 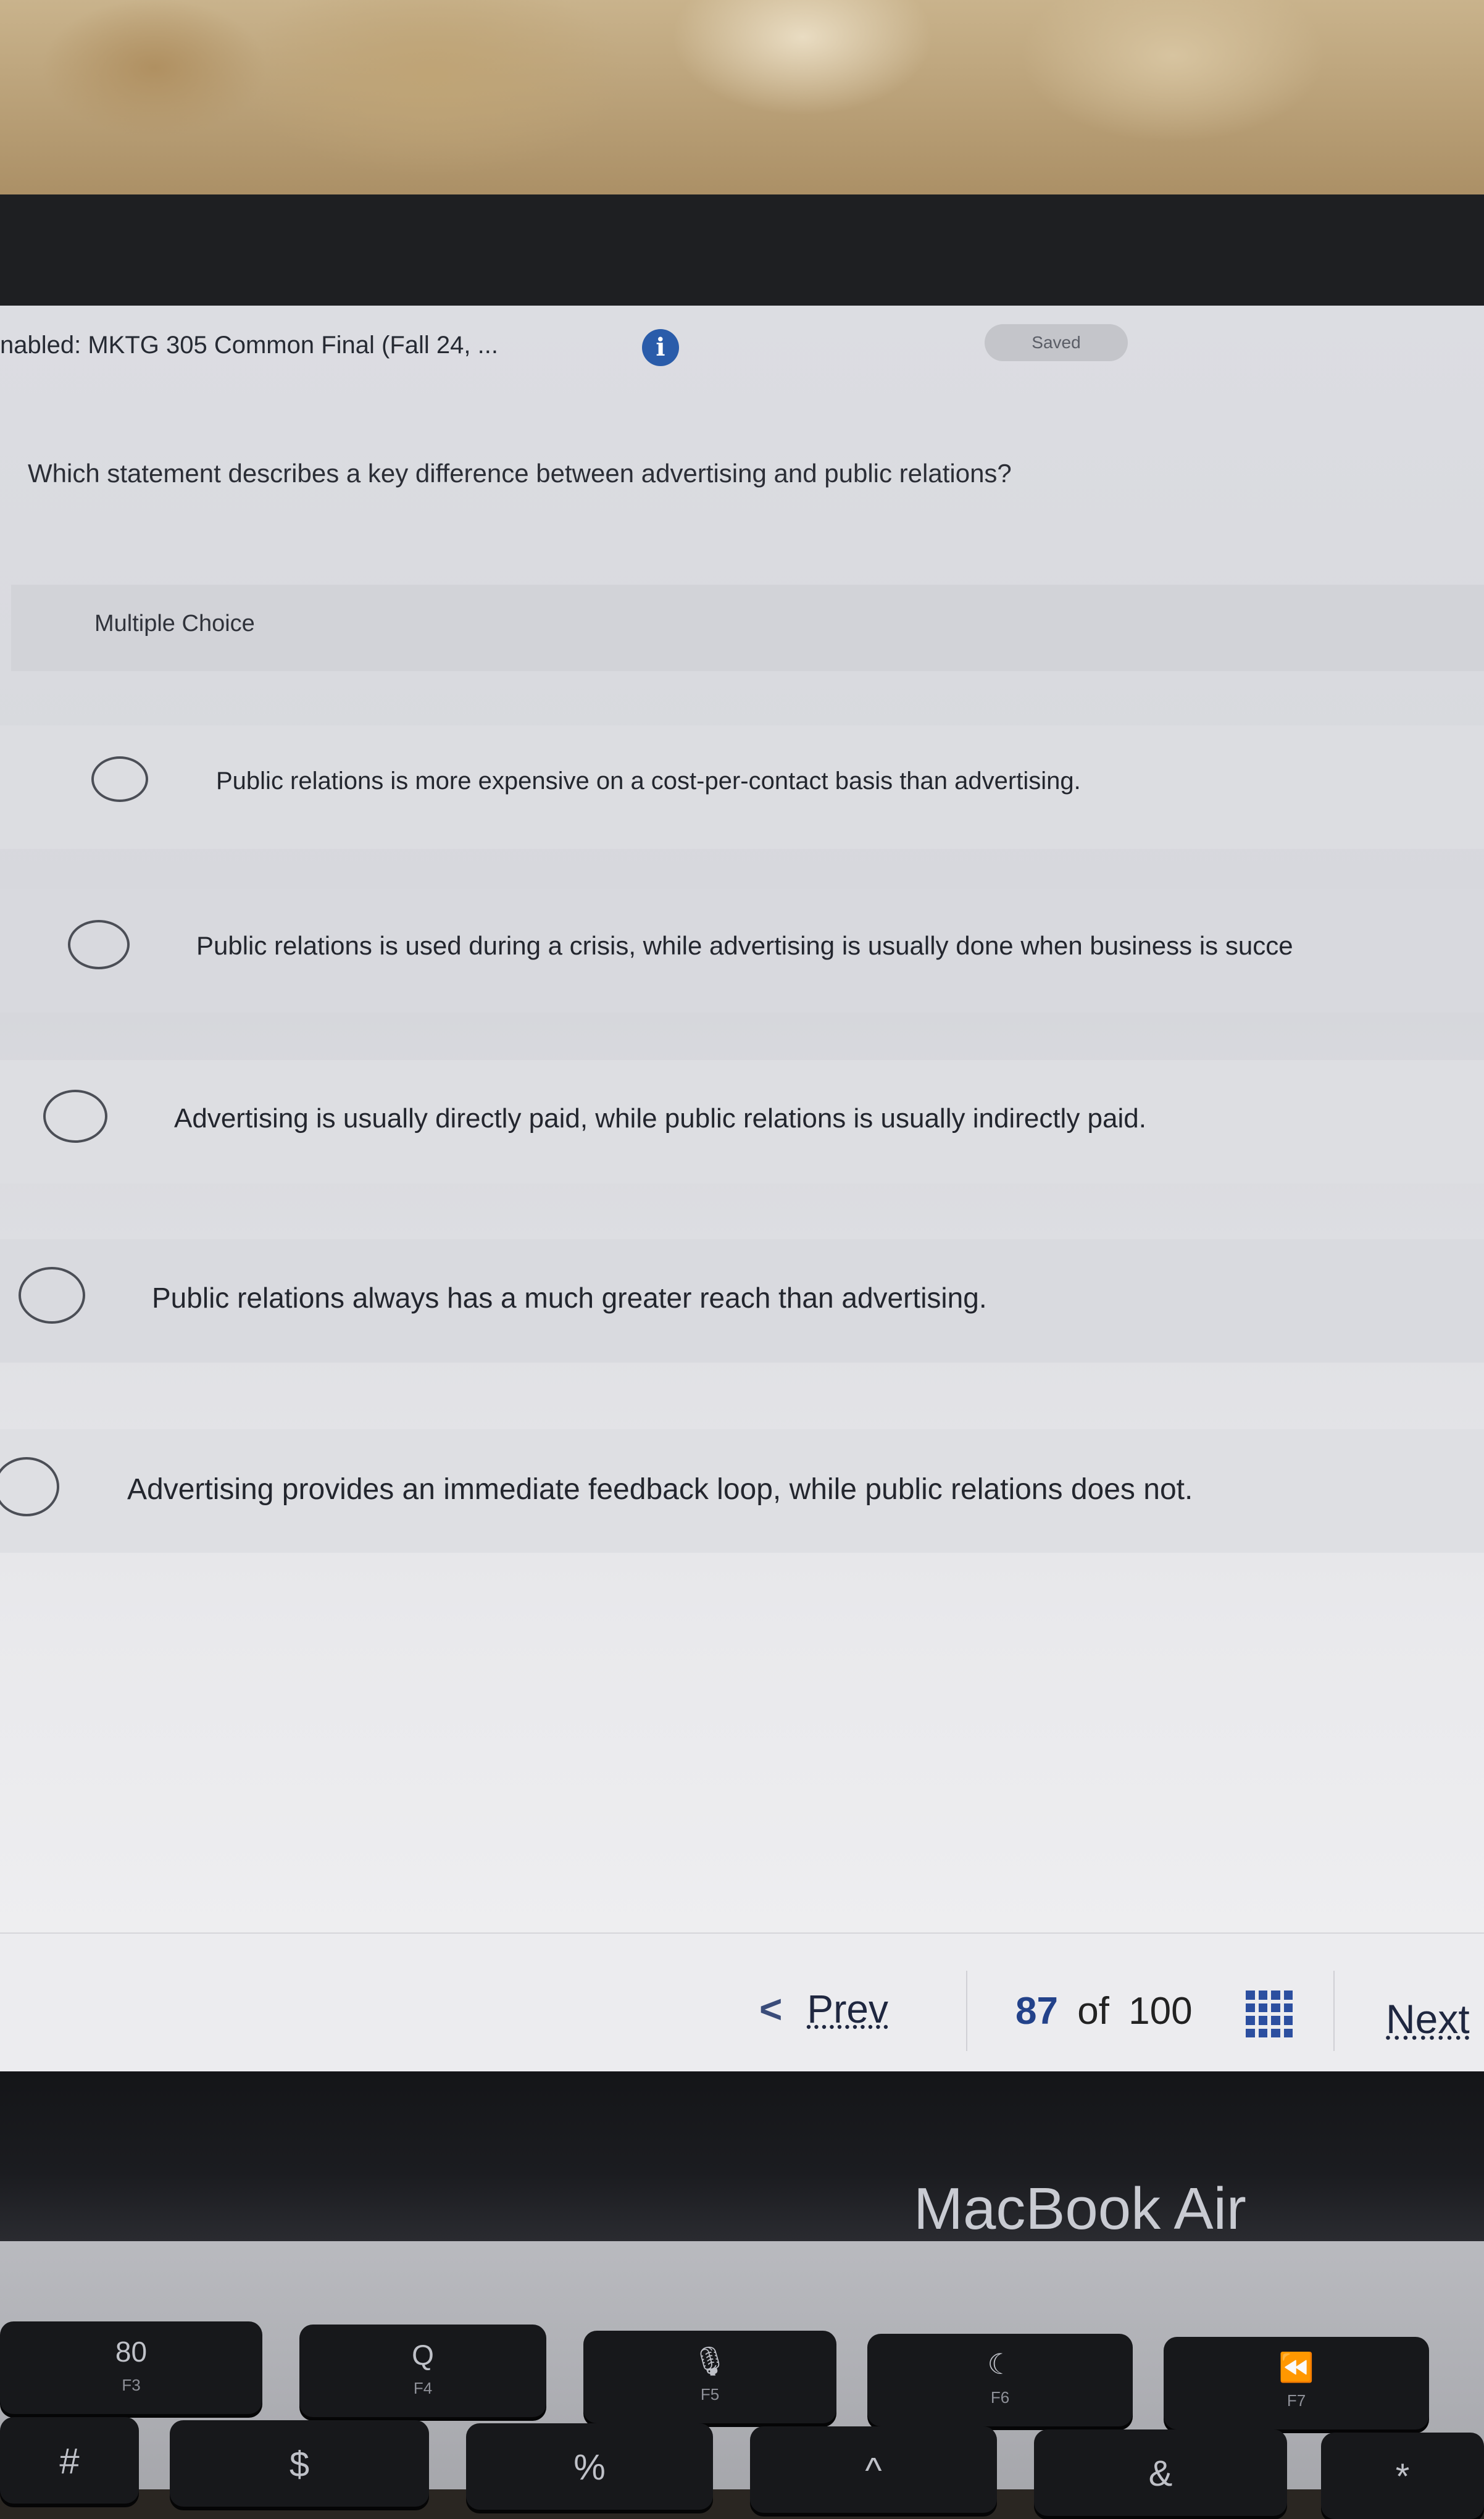 What do you see at coordinates (1056, 342) in the screenshot?
I see `saved-status-badge: Saved` at bounding box center [1056, 342].